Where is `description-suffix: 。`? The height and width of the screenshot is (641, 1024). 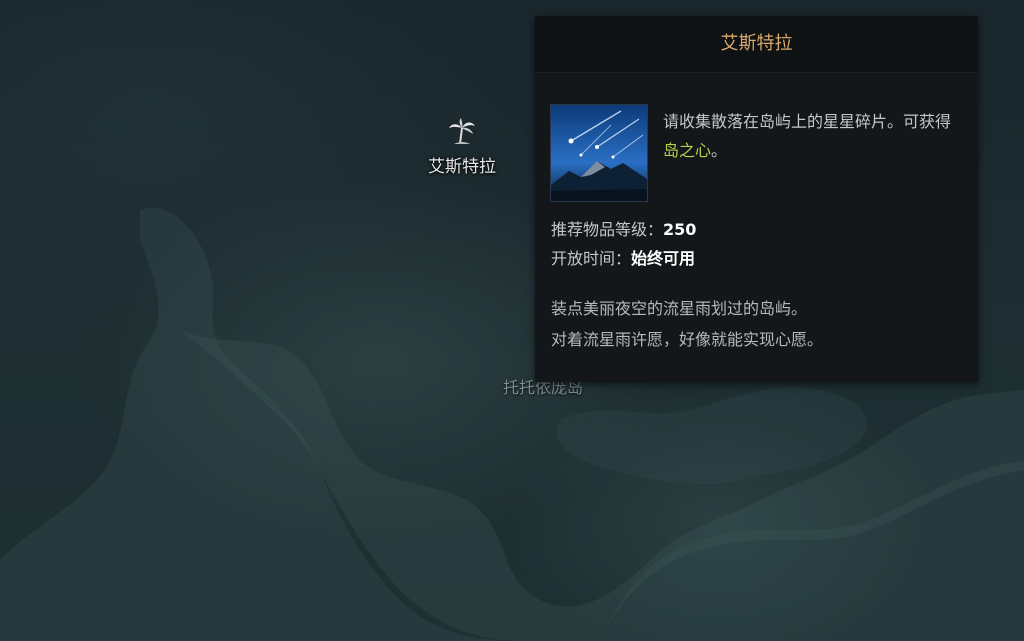 description-suffix: 。 is located at coordinates (719, 150).